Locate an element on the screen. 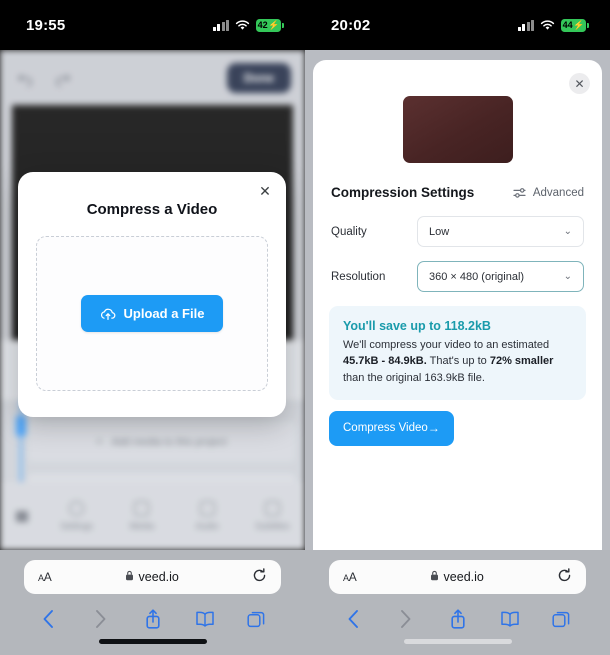 The height and width of the screenshot is (655, 610). quality-field: Quality Low ⌄ is located at coordinates (457, 231).